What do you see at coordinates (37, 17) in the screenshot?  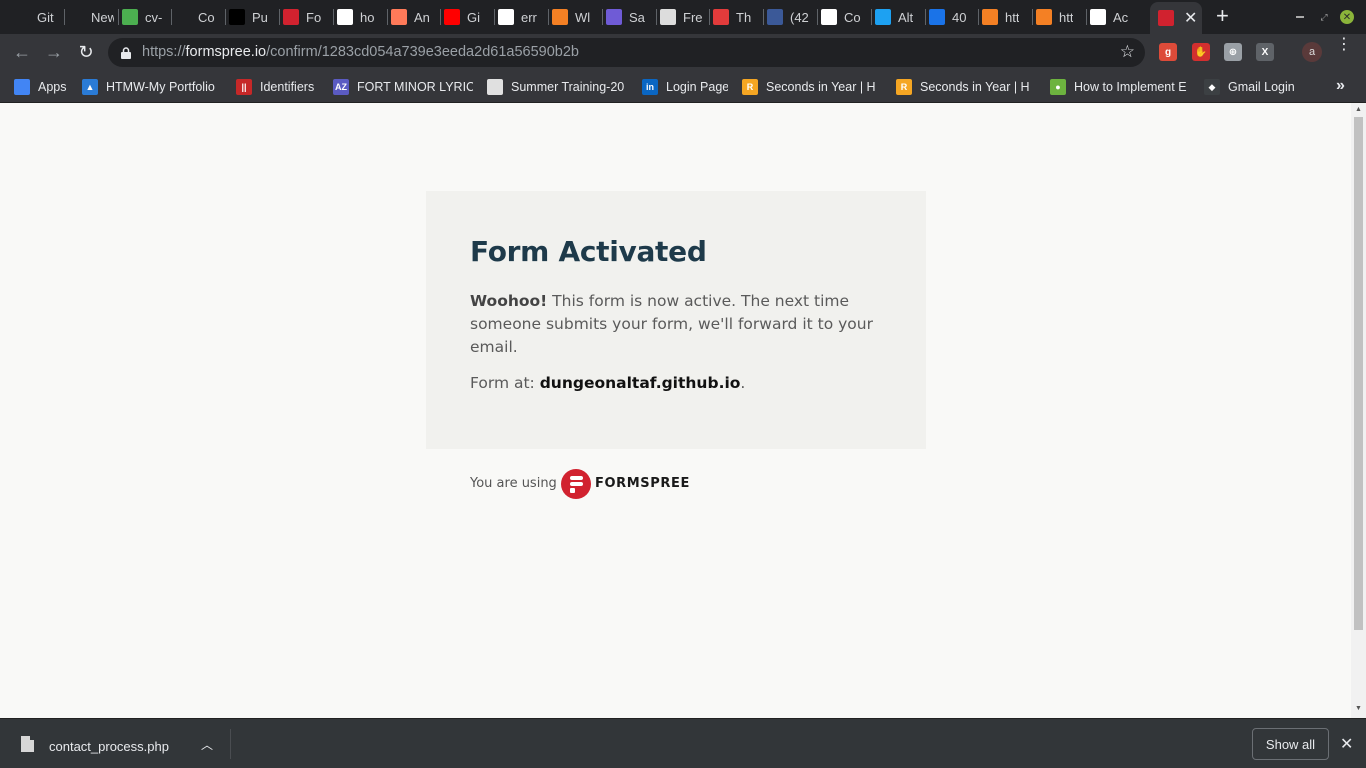 I see `tab: Git` at bounding box center [37, 17].